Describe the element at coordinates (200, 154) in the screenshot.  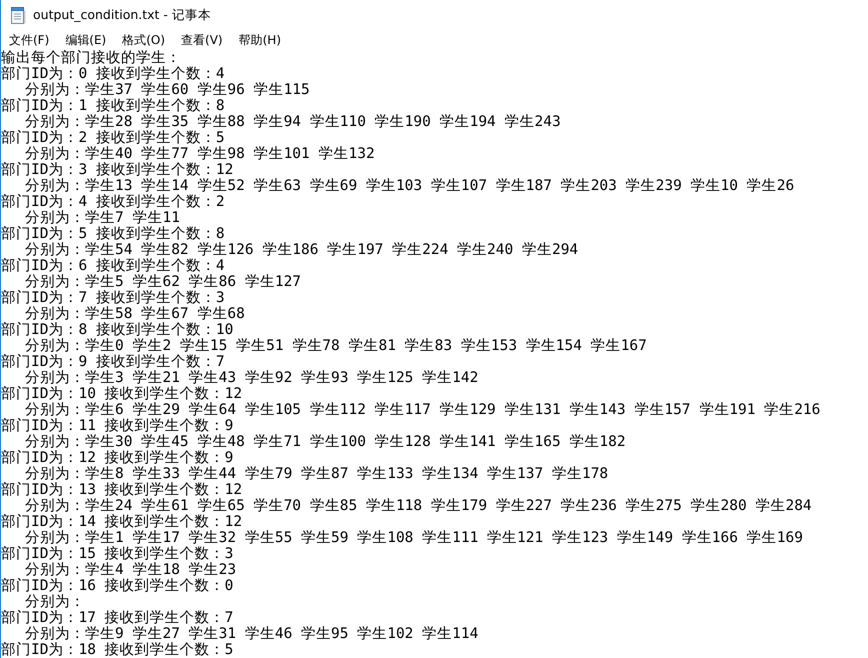
I see `text-line: 分别为：学生40 学生77 学生98 学生101 学生132` at that location.